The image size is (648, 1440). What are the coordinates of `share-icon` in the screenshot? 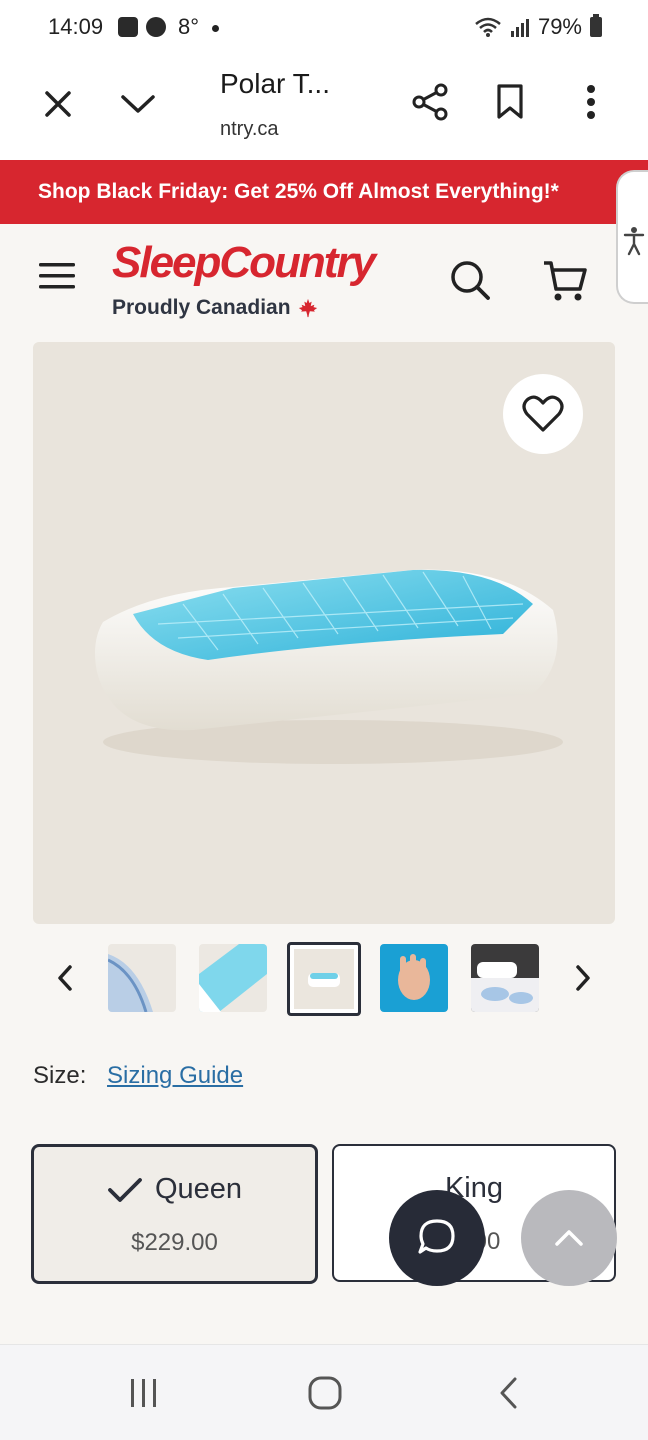 It's located at (430, 102).